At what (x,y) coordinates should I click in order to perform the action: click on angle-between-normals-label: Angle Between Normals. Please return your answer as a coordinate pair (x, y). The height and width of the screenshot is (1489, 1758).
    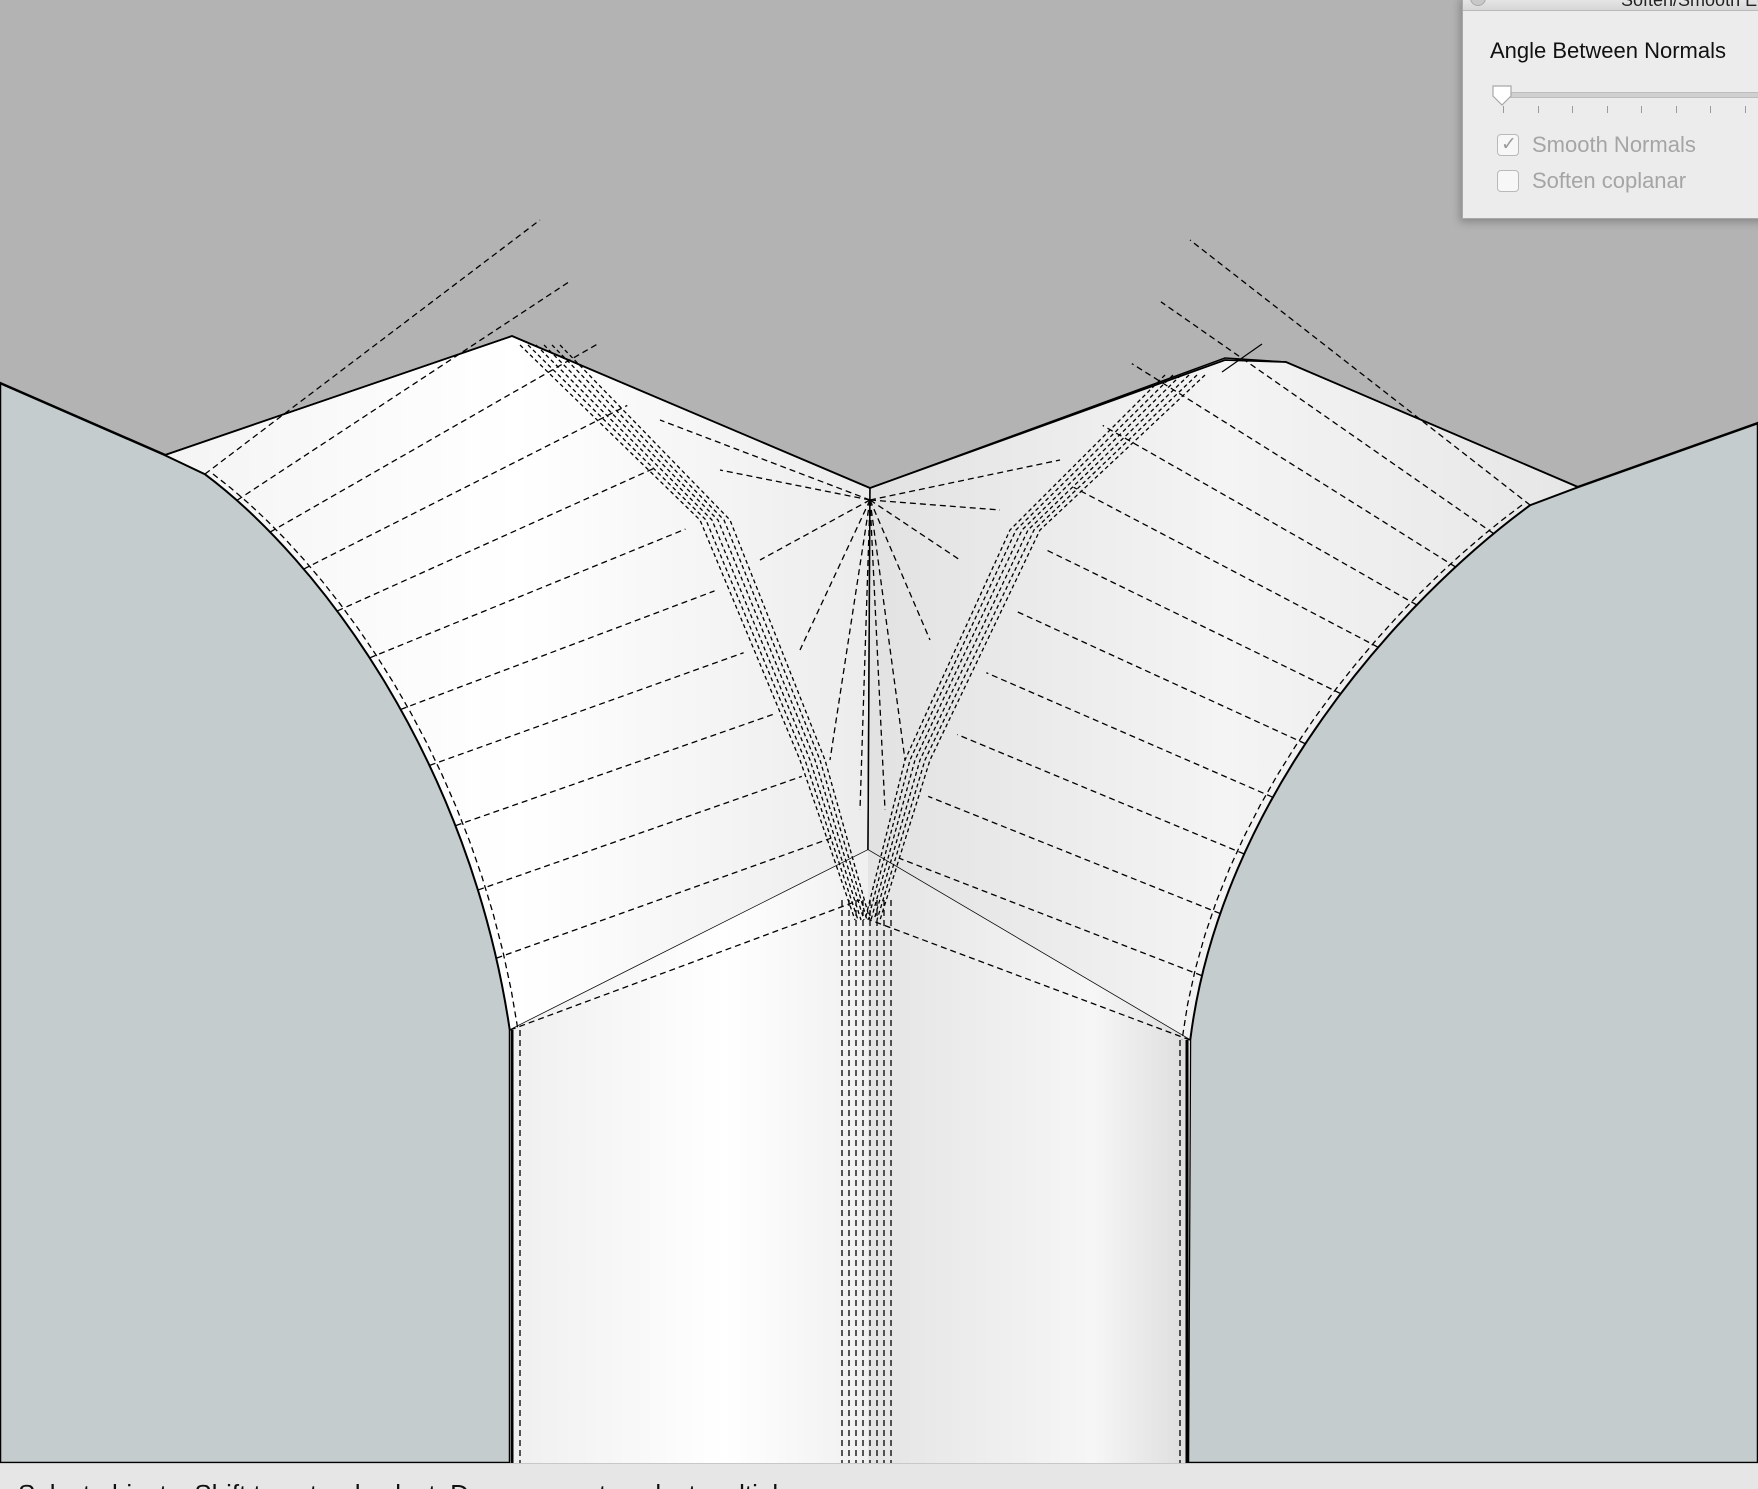
    Looking at the image, I should click on (1608, 50).